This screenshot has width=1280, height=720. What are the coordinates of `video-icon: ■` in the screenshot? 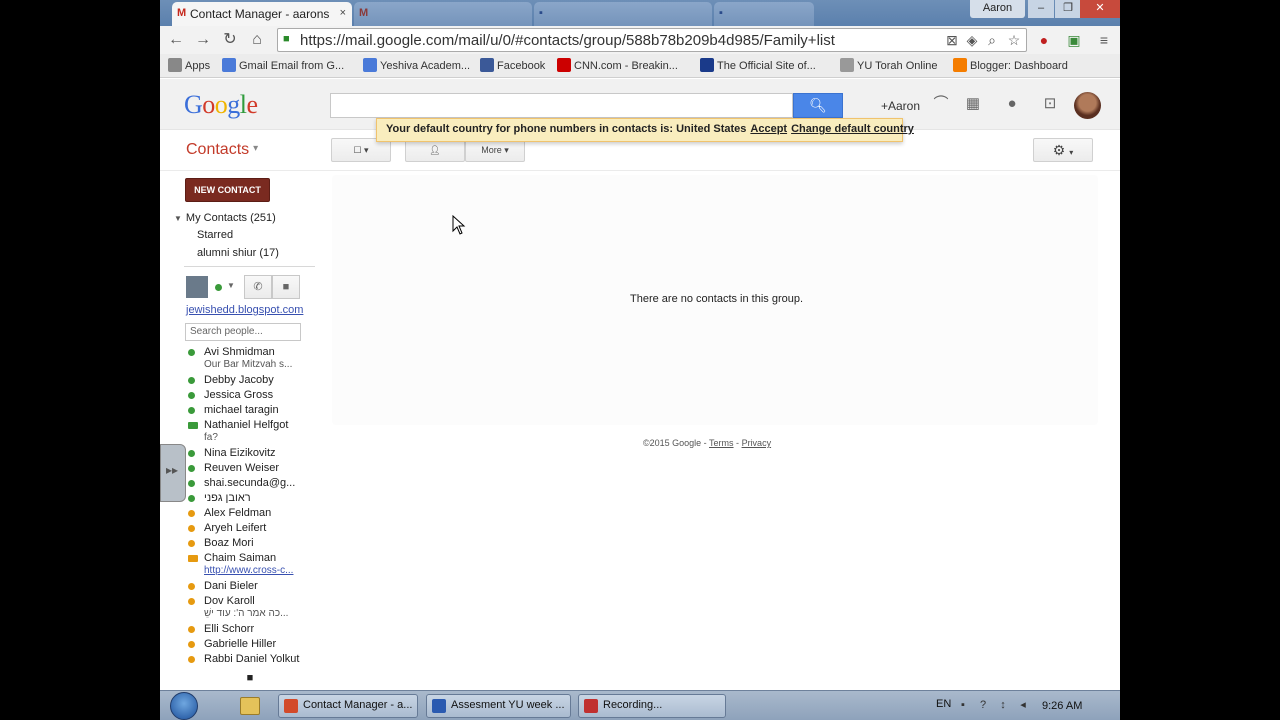 It's located at (286, 287).